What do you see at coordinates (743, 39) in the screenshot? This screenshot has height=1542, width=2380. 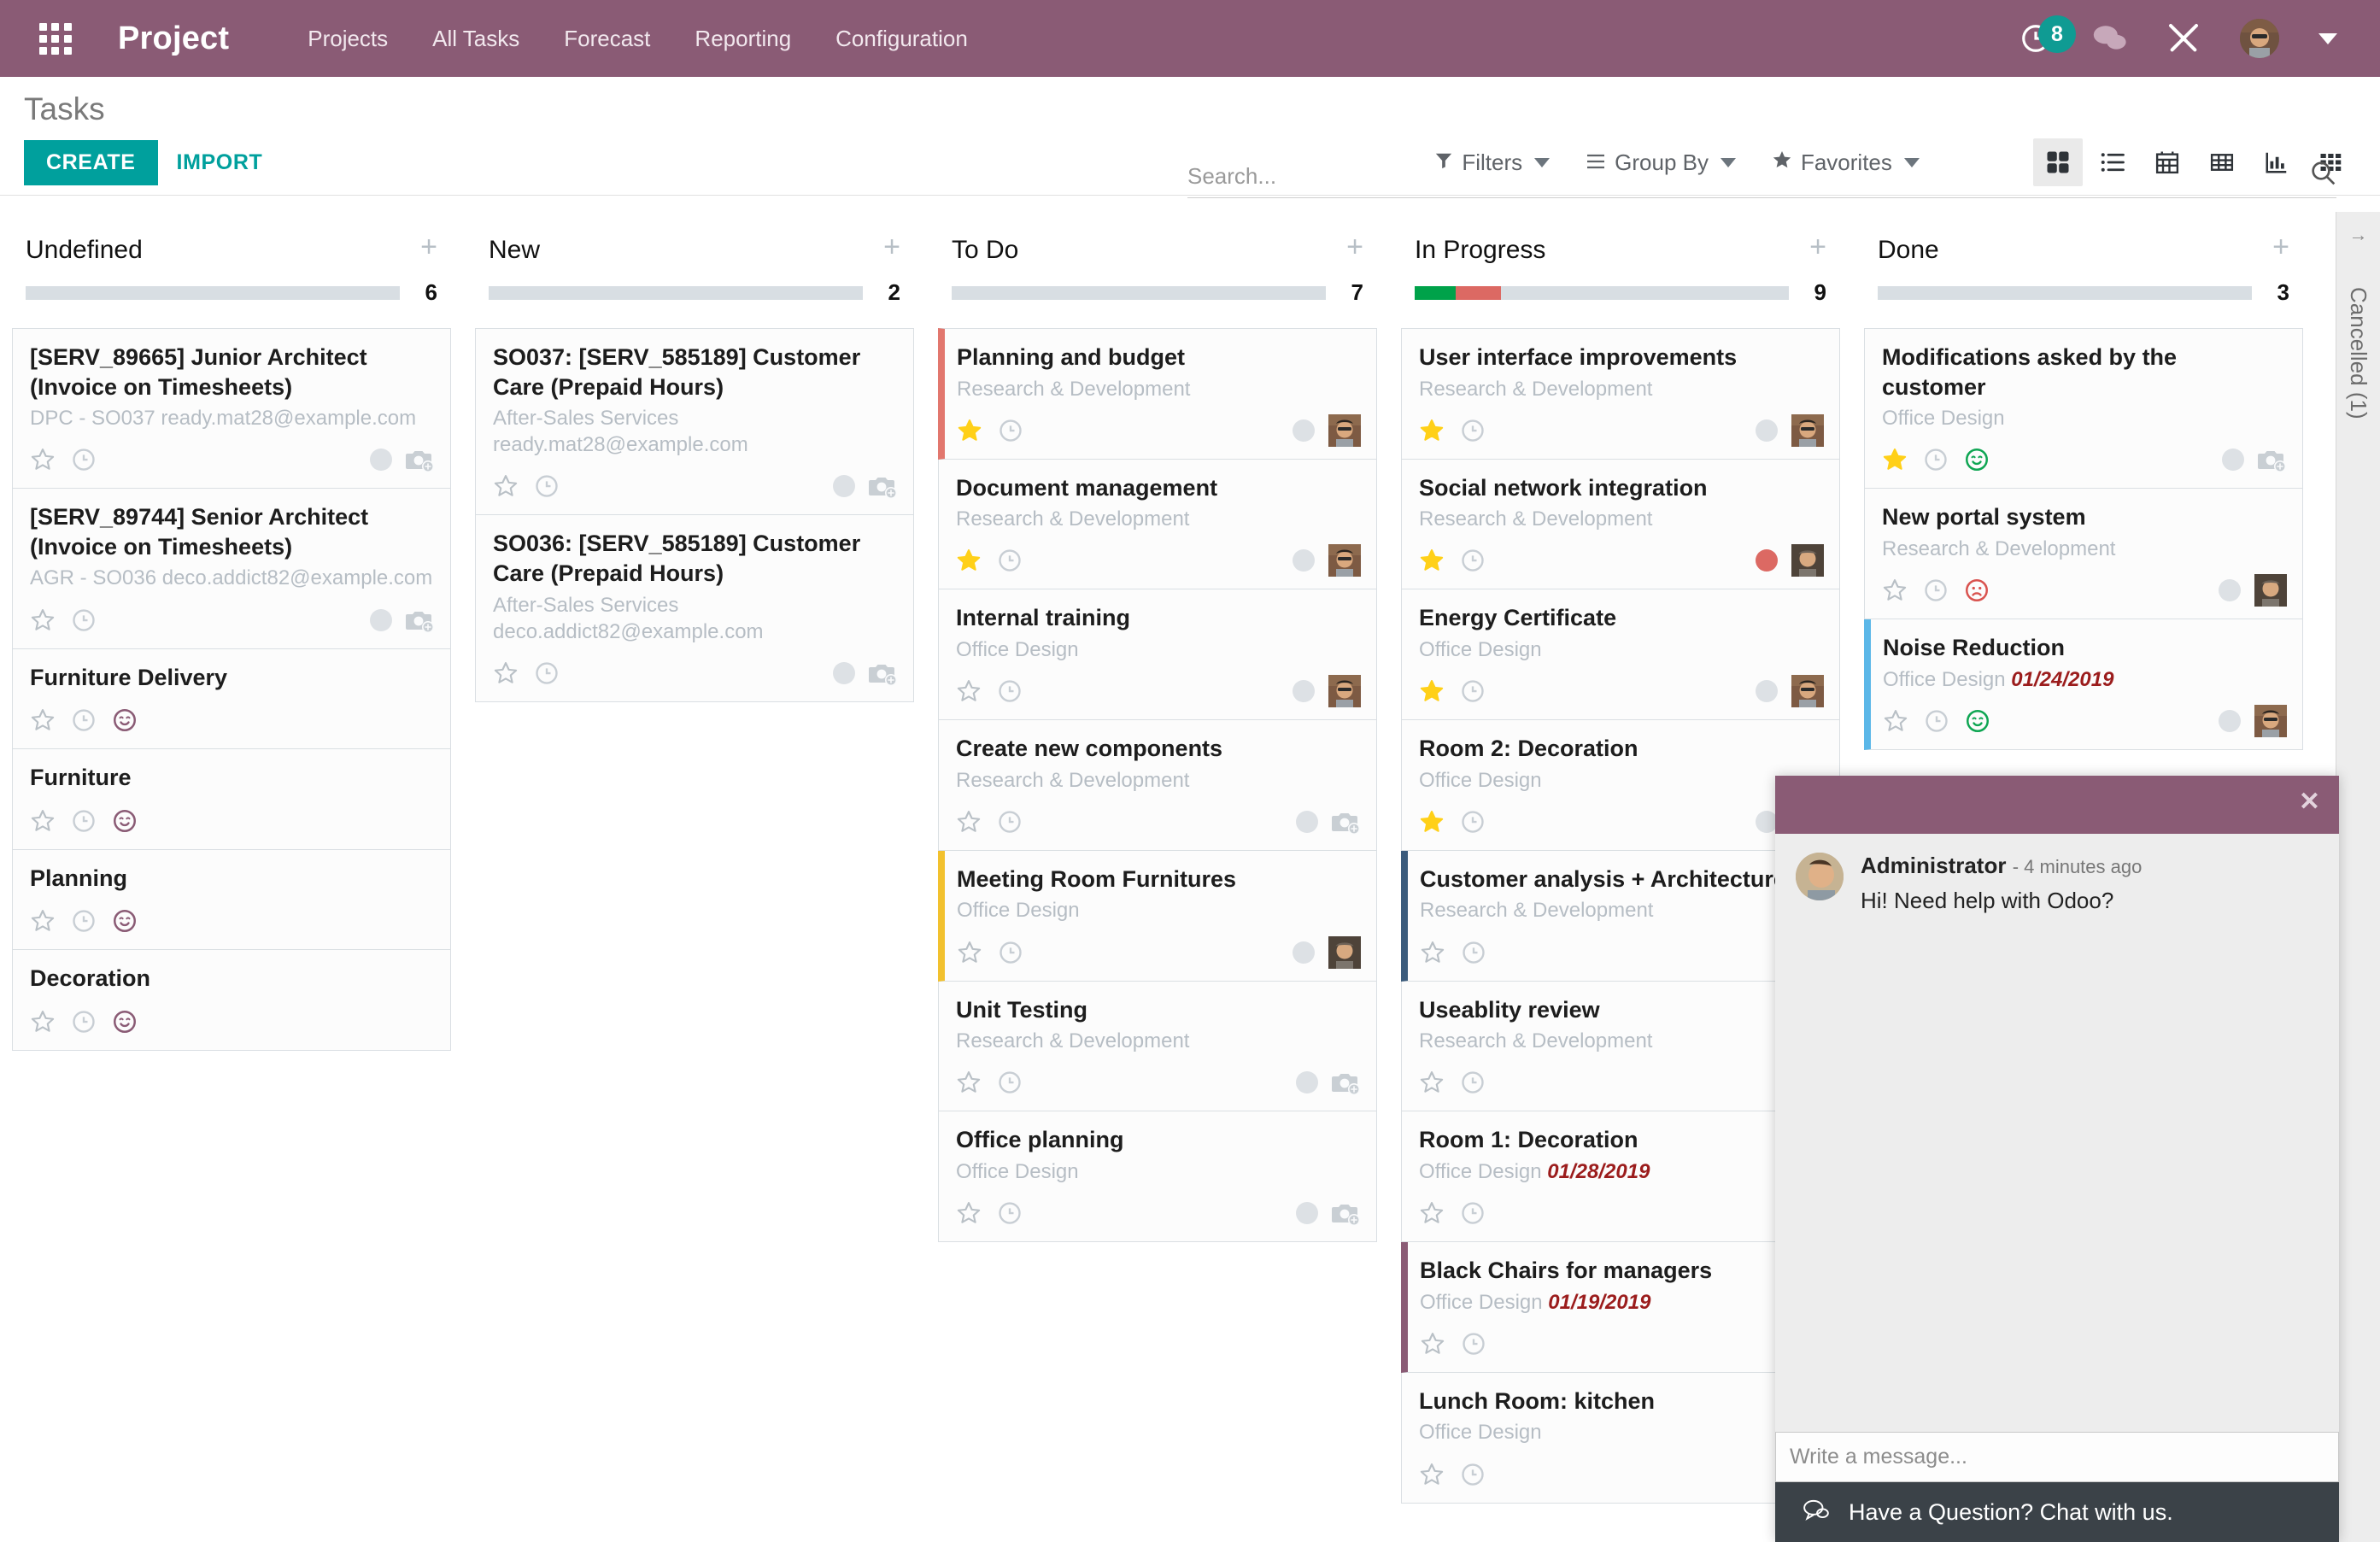 I see `nav-item-reporting: Reporting` at bounding box center [743, 39].